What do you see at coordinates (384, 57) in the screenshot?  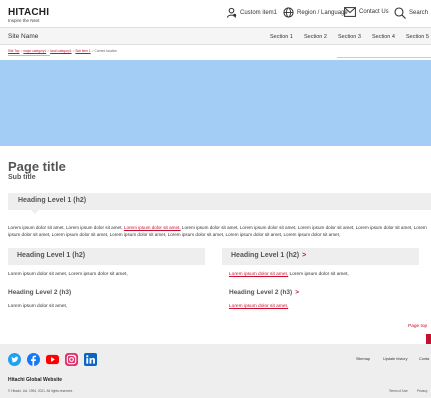 I see `search-field-line` at bounding box center [384, 57].